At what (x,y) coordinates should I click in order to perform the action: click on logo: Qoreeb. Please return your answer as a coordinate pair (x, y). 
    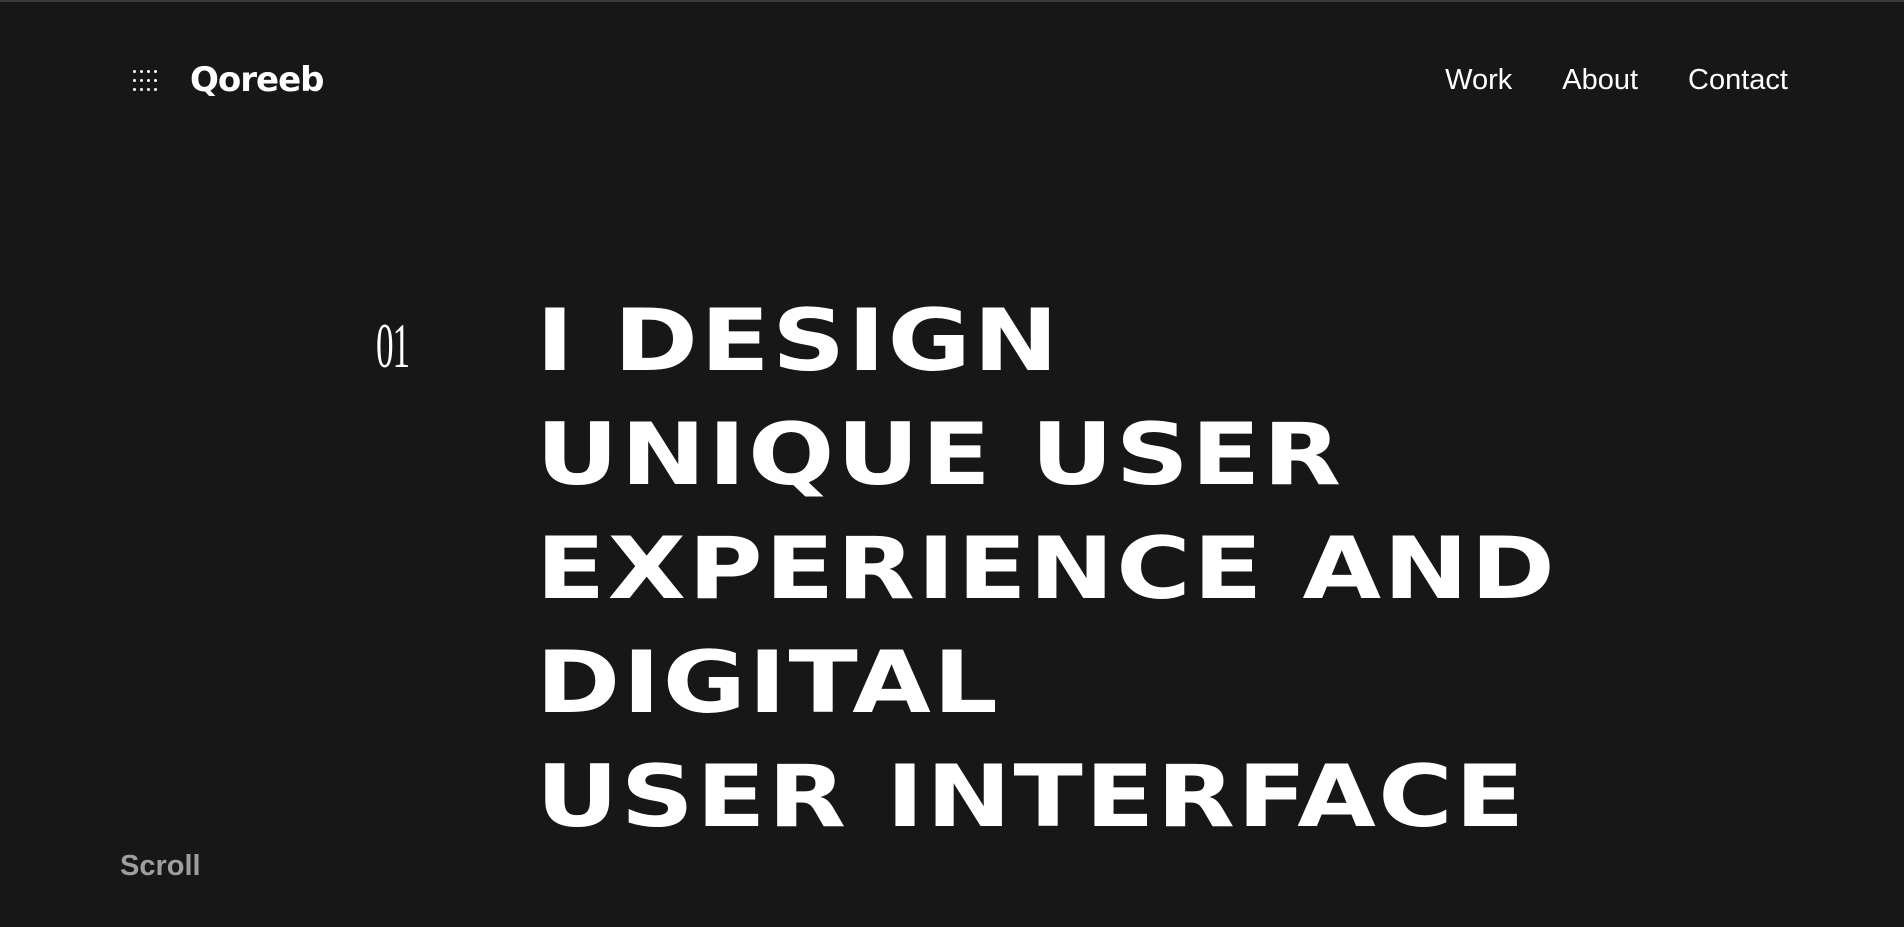
    Looking at the image, I should click on (257, 80).